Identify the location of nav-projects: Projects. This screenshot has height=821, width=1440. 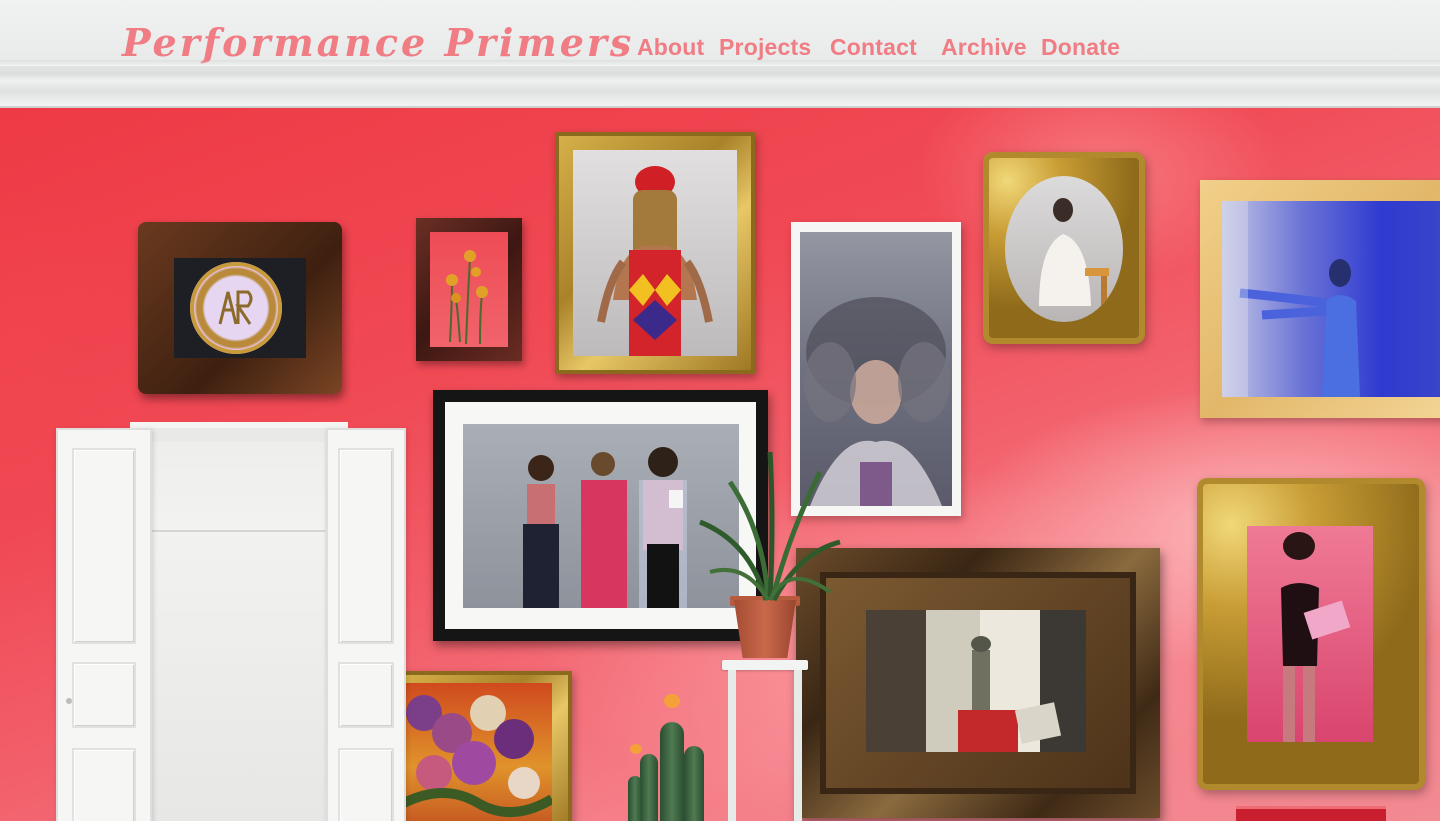
(765, 47).